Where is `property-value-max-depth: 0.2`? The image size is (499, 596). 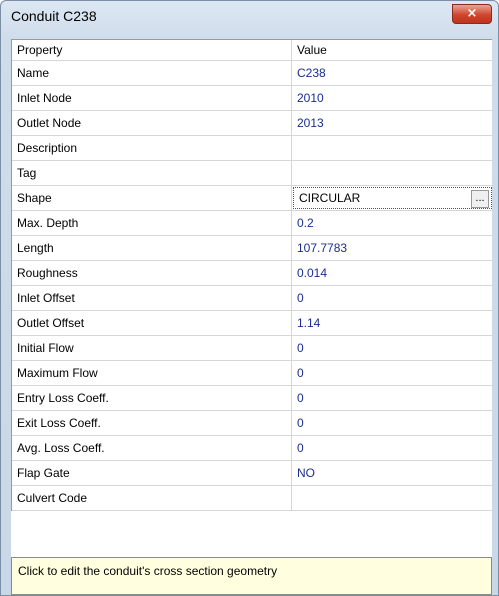 property-value-max-depth: 0.2 is located at coordinates (392, 223).